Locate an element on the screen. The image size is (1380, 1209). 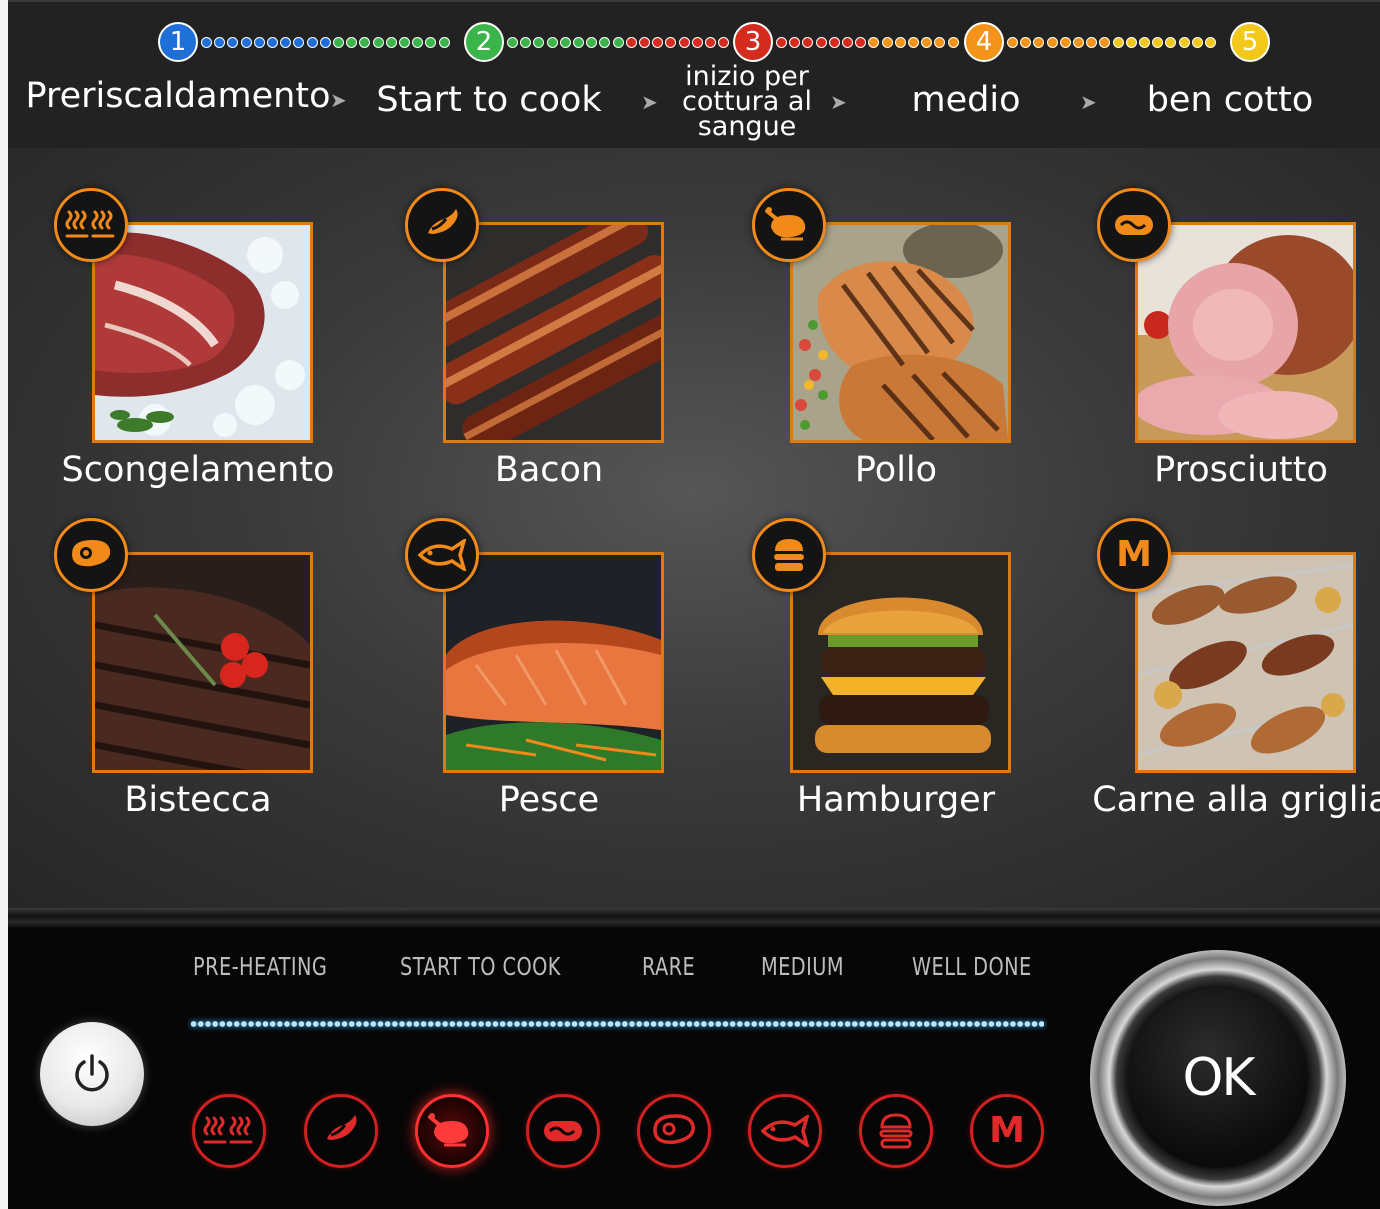
fish-photo is located at coordinates (553, 662).